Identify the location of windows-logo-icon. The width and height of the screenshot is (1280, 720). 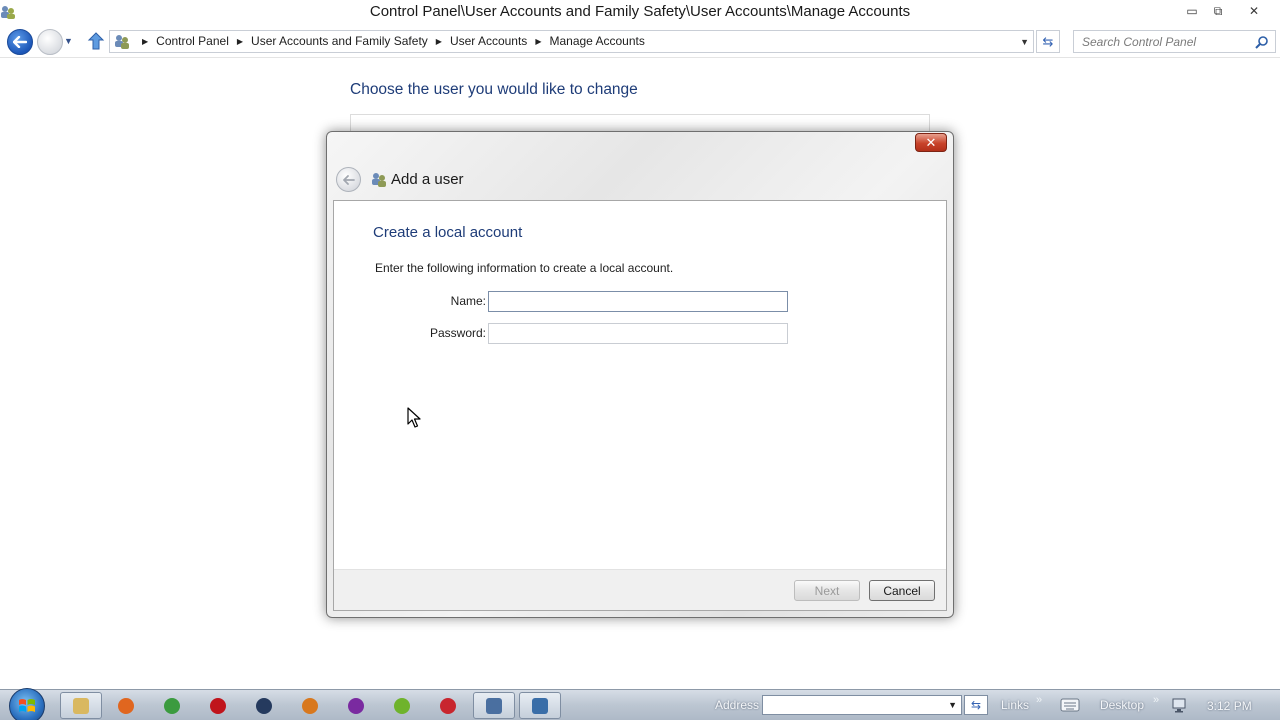
(27, 705).